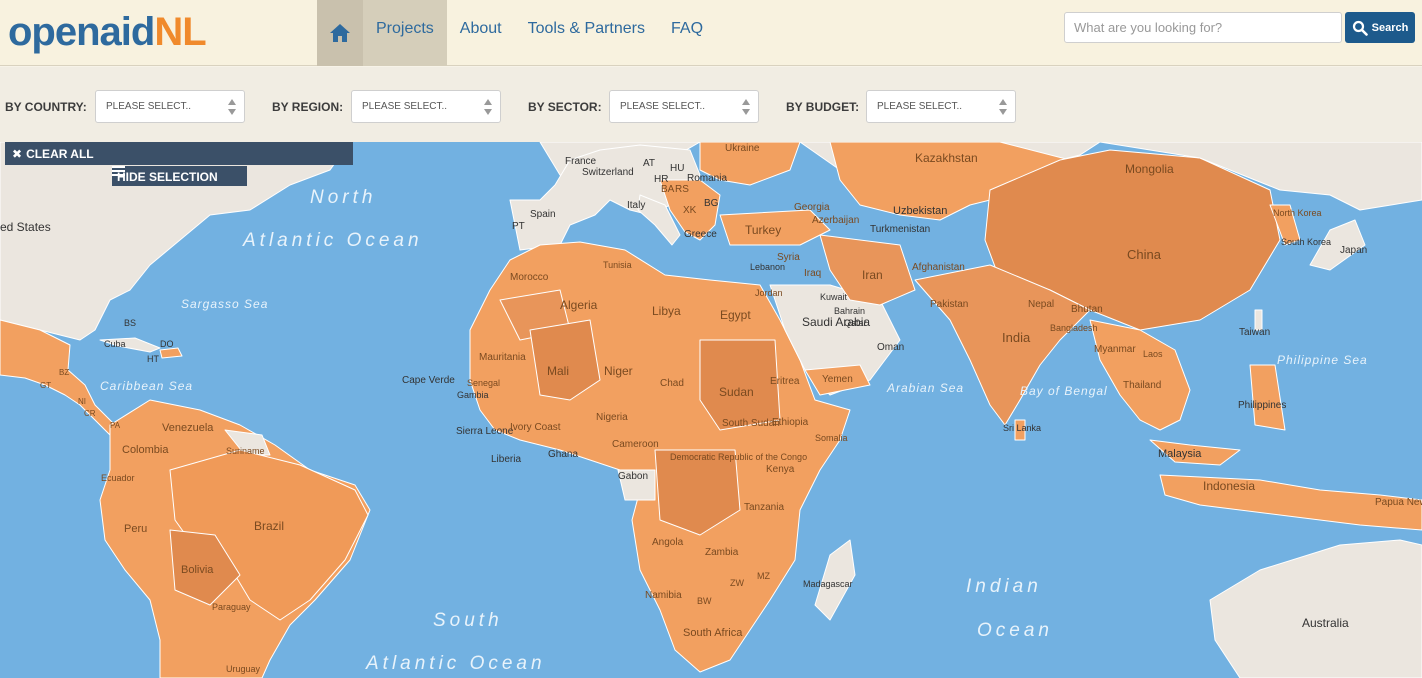 This screenshot has width=1422, height=678. What do you see at coordinates (742, 148) in the screenshot?
I see `country-label: Ukraine` at bounding box center [742, 148].